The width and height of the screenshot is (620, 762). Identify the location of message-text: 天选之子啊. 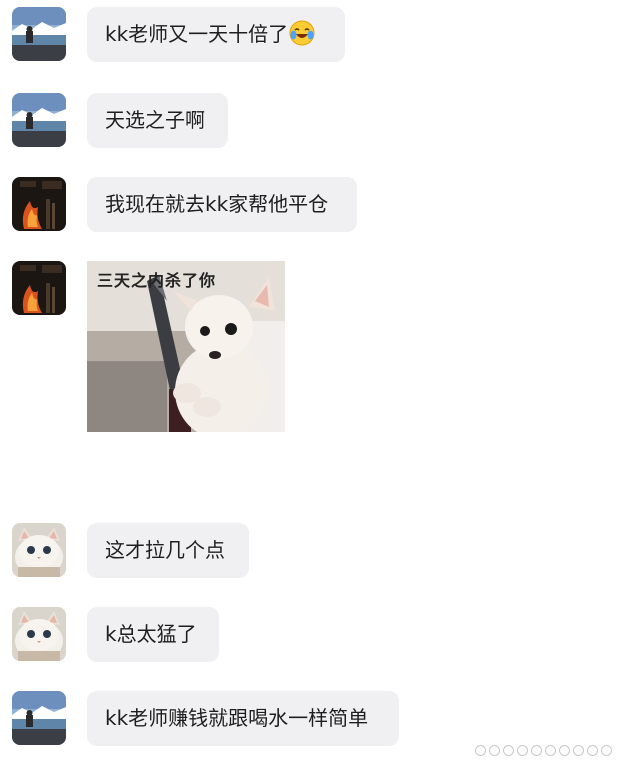
(155, 120).